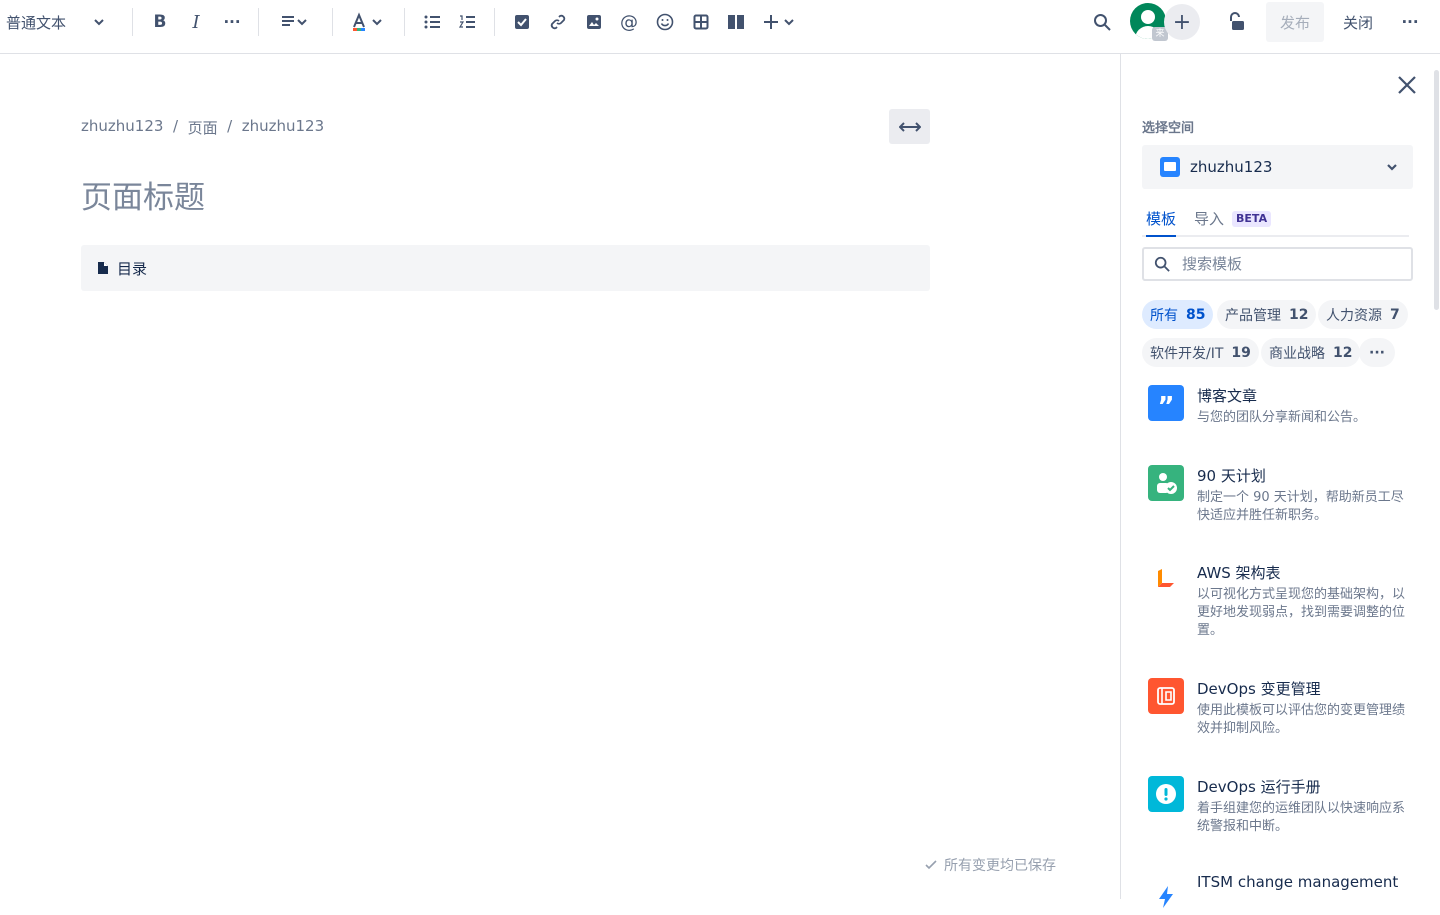 This screenshot has width=1440, height=915. What do you see at coordinates (132, 268) in the screenshot?
I see `toc-label: 目录` at bounding box center [132, 268].